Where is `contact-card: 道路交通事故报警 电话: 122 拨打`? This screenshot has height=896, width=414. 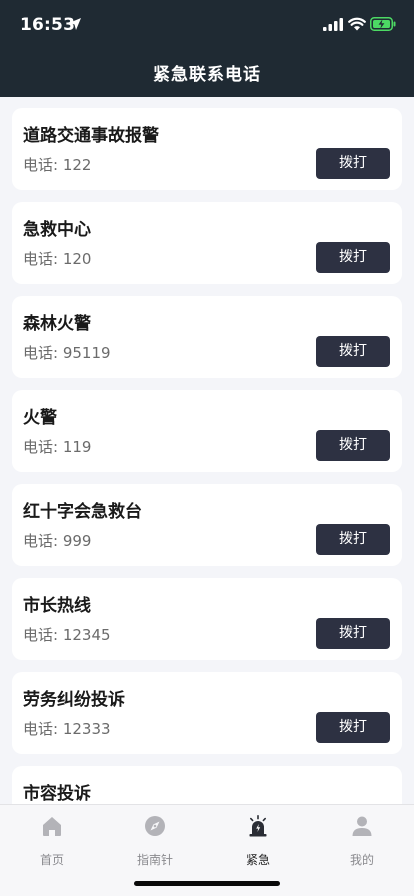 contact-card: 道路交通事故报警 电话: 122 拨打 is located at coordinates (207, 149).